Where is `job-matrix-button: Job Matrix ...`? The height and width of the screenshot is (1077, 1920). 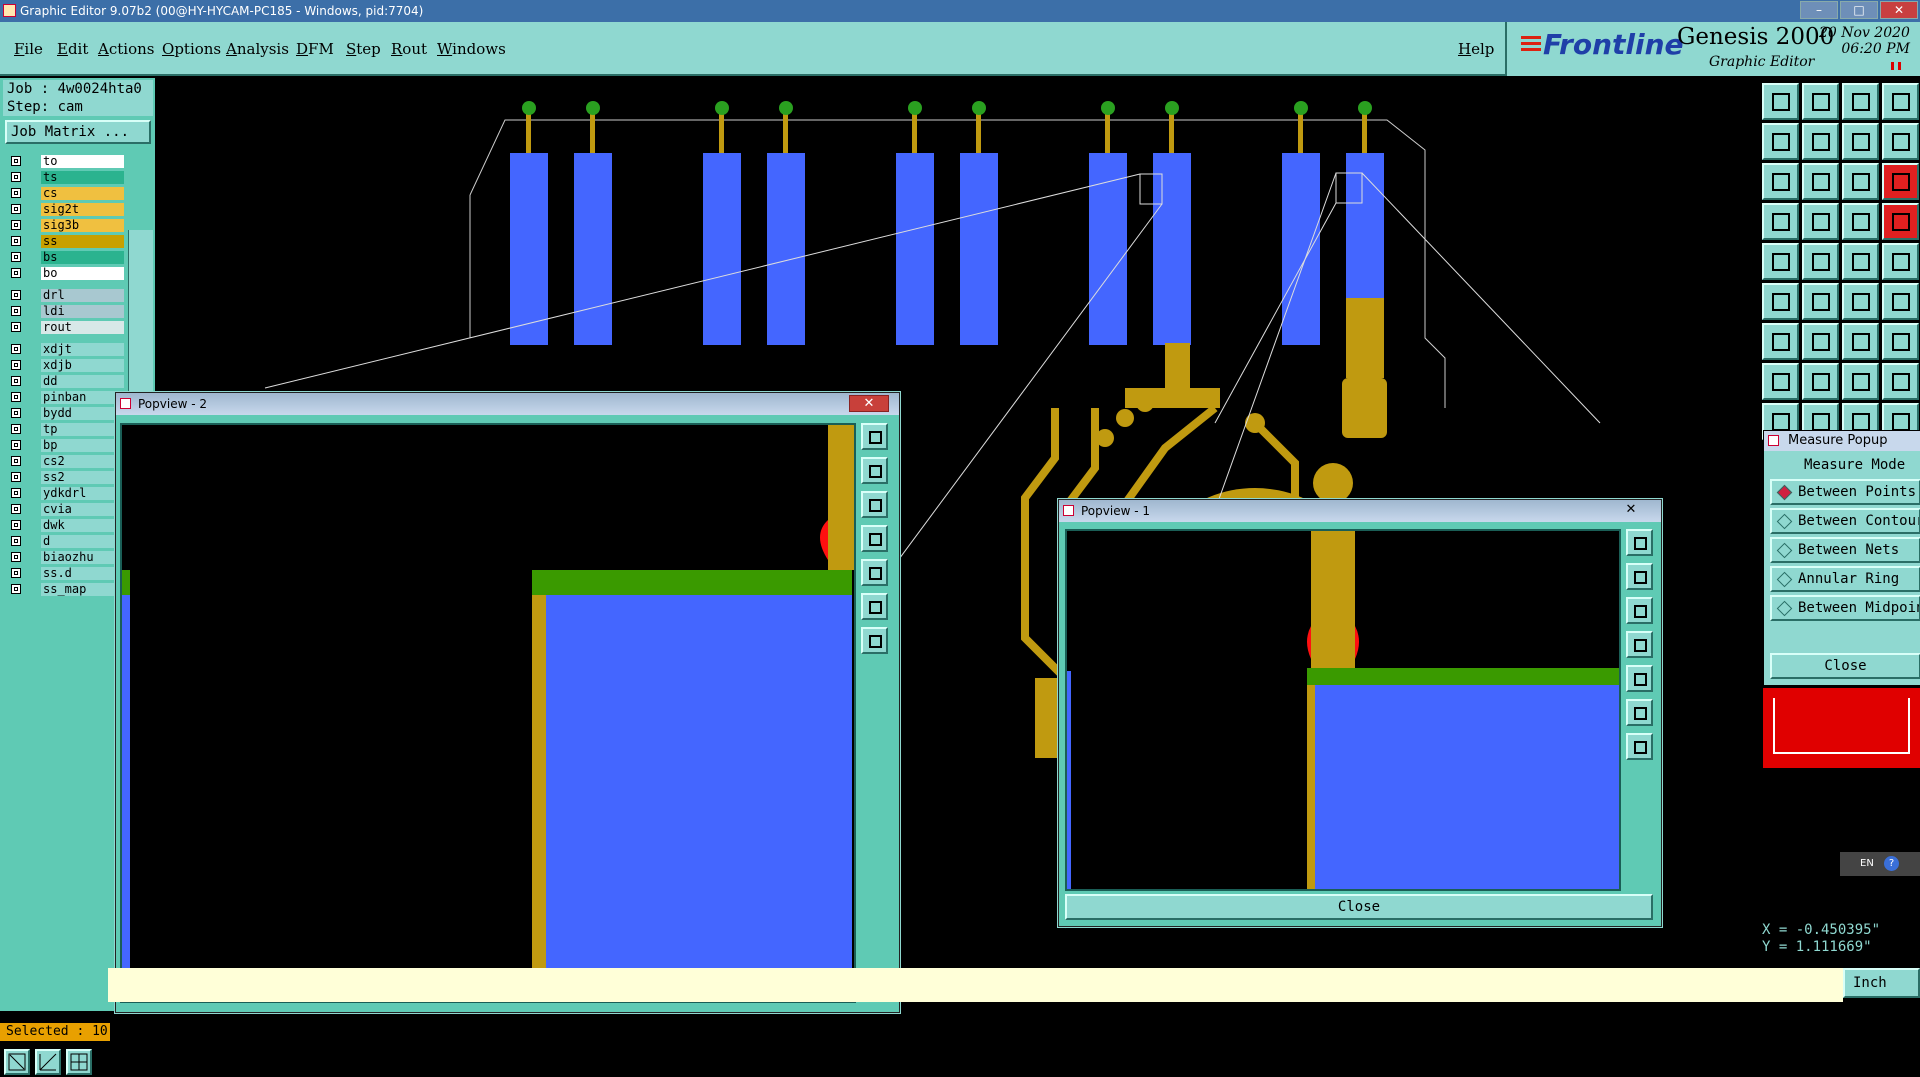
job-matrix-button: Job Matrix ... is located at coordinates (78, 132).